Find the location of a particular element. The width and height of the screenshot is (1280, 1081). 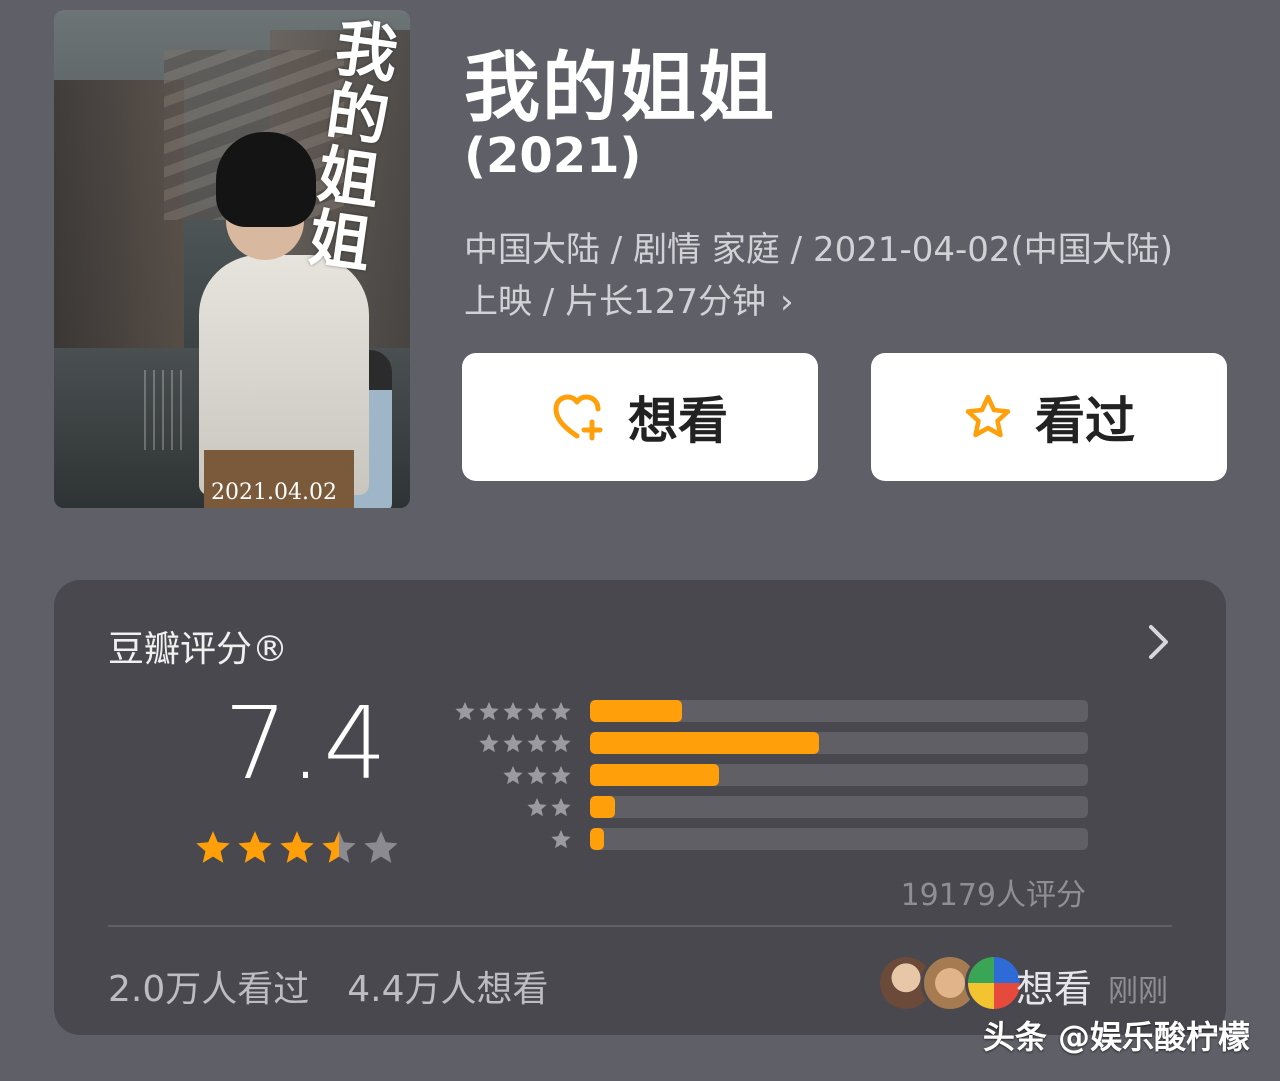

friend-activity-time: 刚刚 is located at coordinates (1138, 991).